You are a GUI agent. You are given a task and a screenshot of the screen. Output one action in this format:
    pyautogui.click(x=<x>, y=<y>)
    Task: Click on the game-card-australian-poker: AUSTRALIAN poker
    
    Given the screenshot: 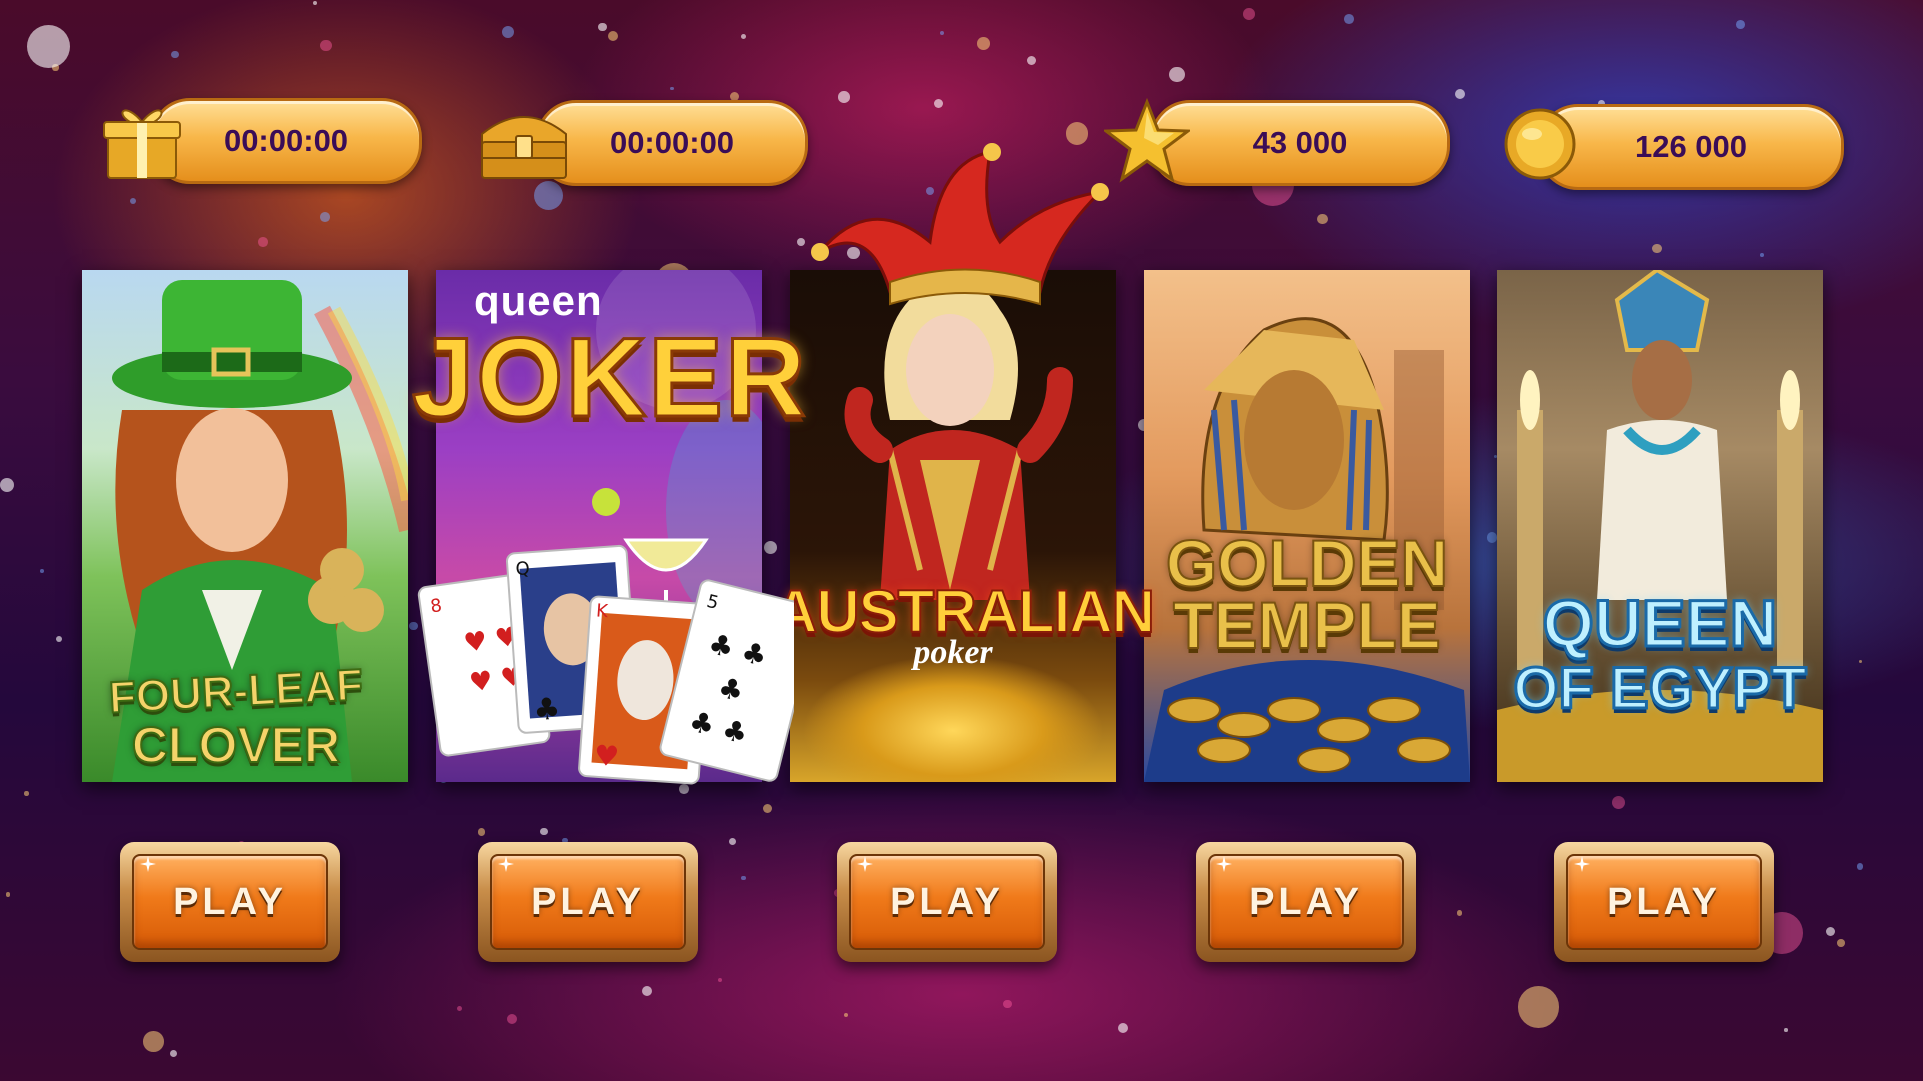 What is the action you would take?
    pyautogui.click(x=964, y=462)
    